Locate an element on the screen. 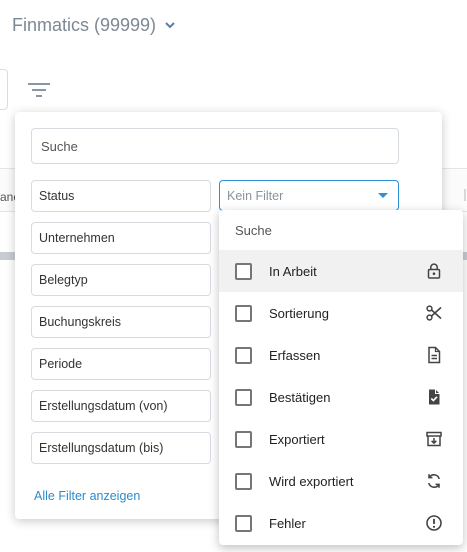  filter-search-input is located at coordinates (215, 146).